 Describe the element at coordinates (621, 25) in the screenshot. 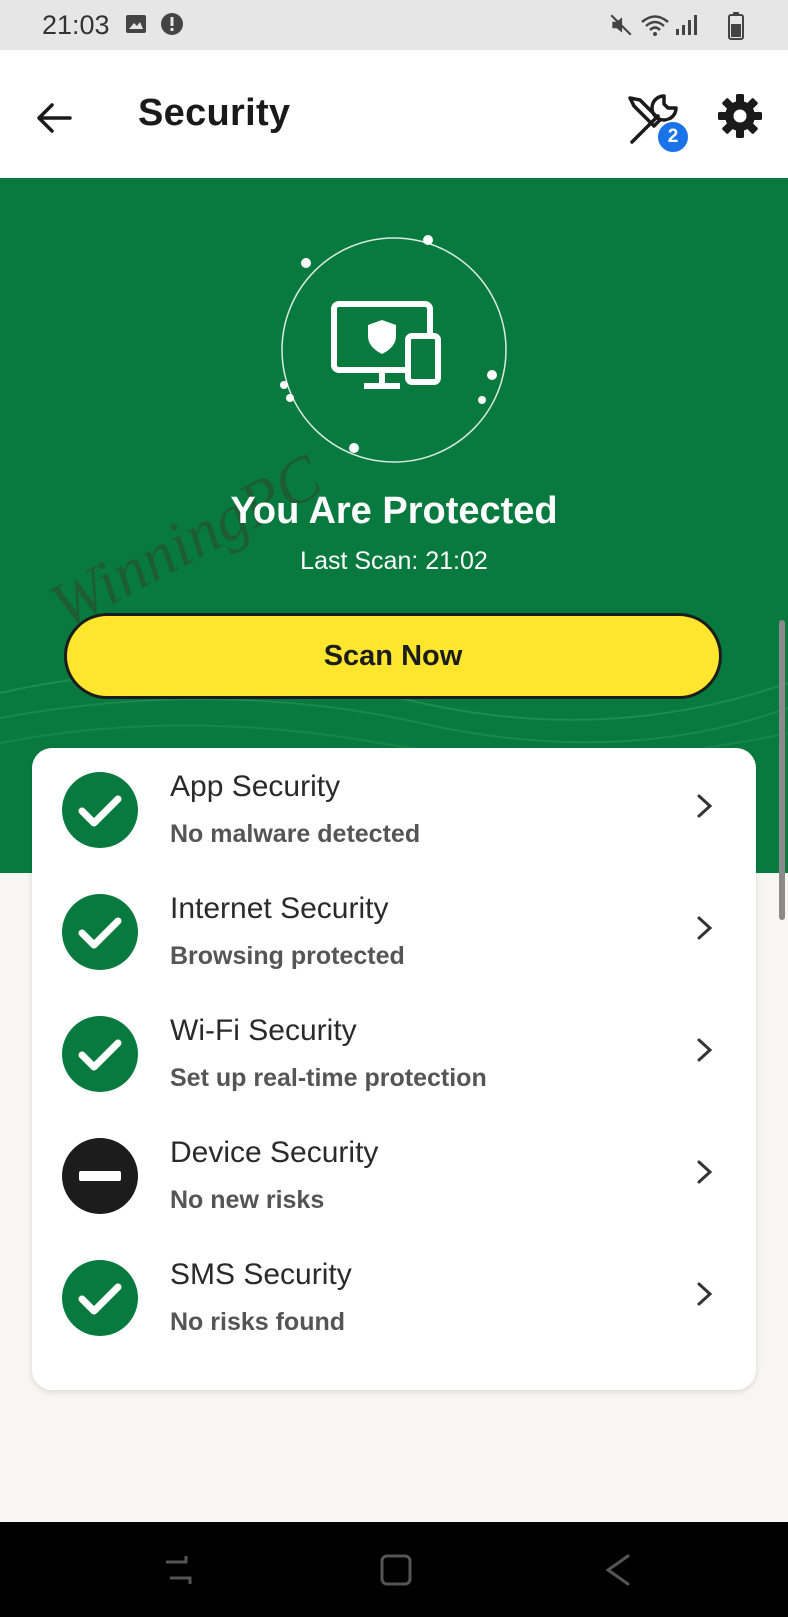

I see `mute-icon` at that location.